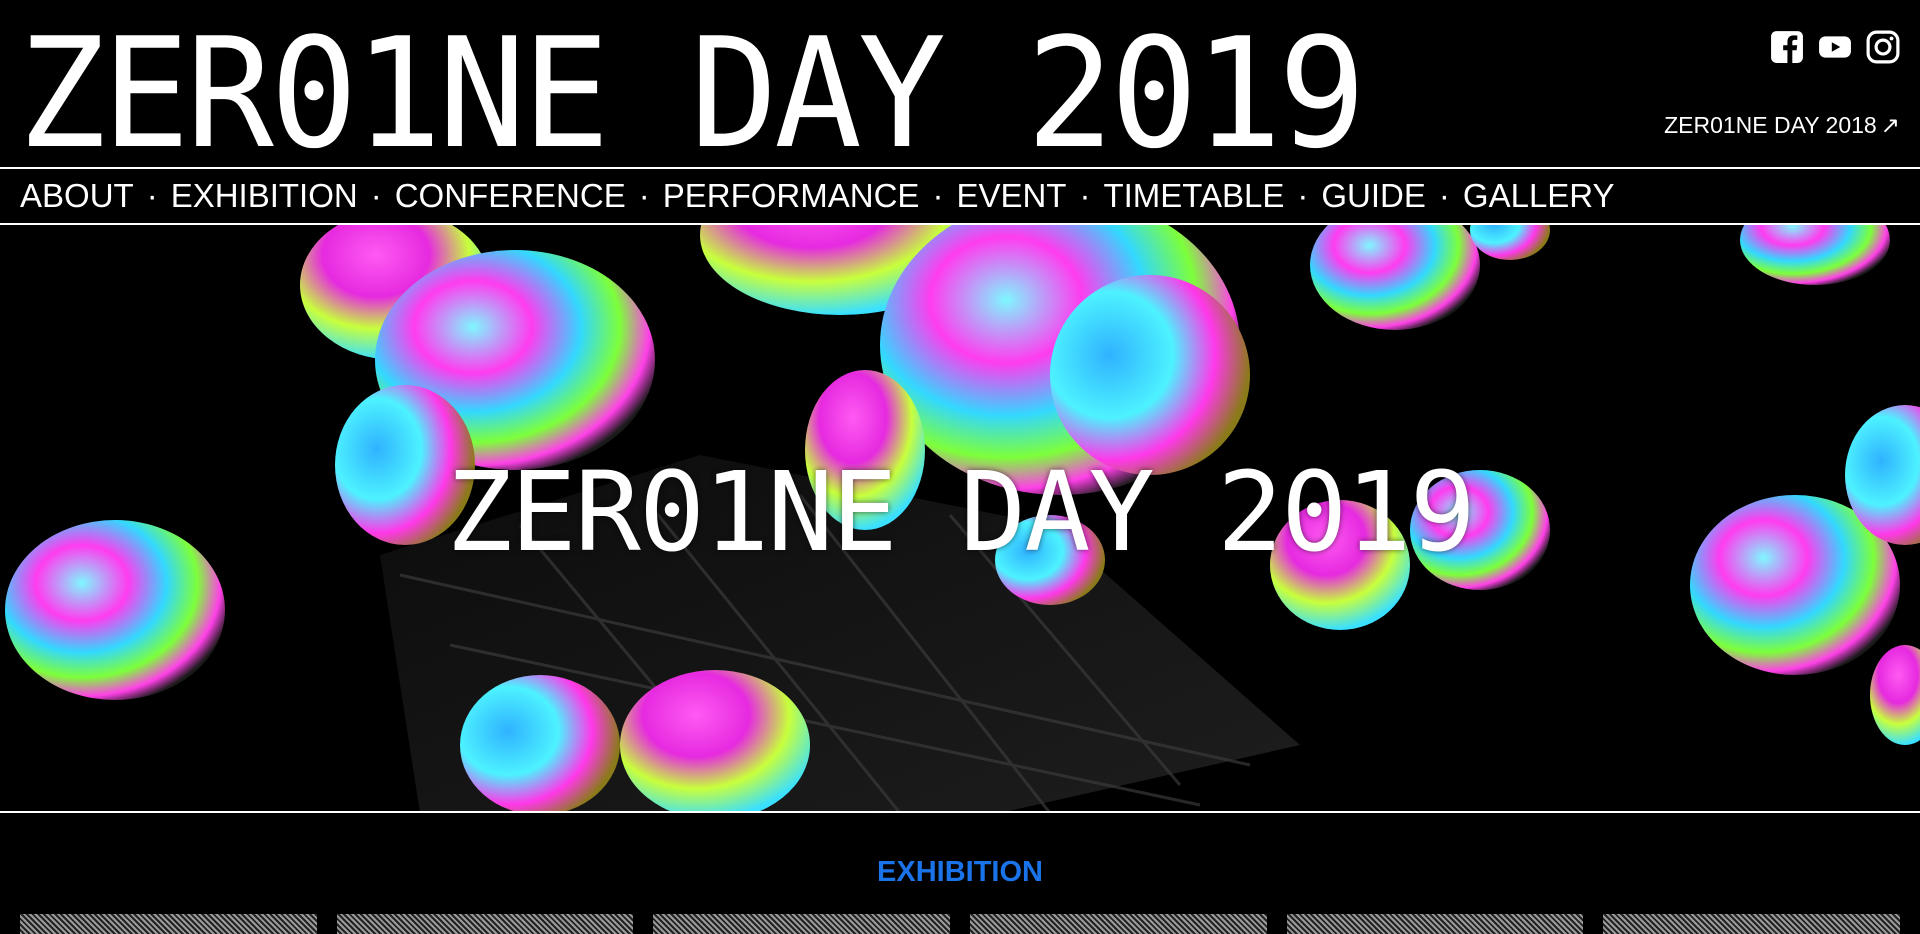  I want to click on external-arrow-icon: ↗, so click(1890, 125).